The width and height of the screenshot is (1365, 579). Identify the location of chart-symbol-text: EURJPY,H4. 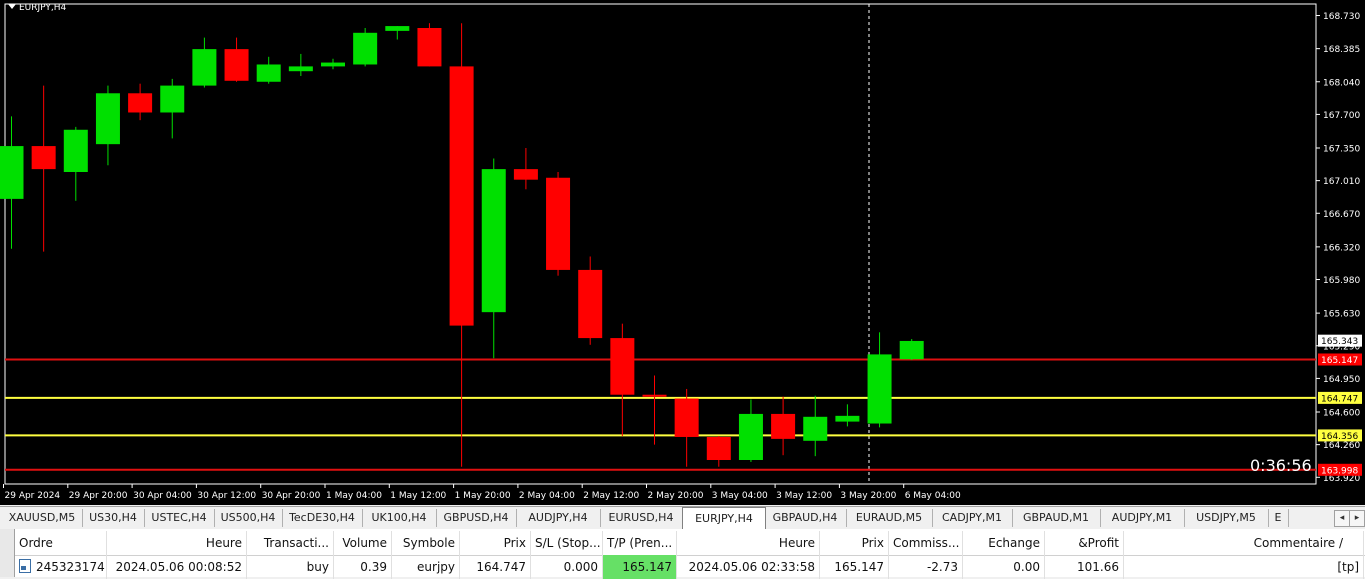
(43, 8).